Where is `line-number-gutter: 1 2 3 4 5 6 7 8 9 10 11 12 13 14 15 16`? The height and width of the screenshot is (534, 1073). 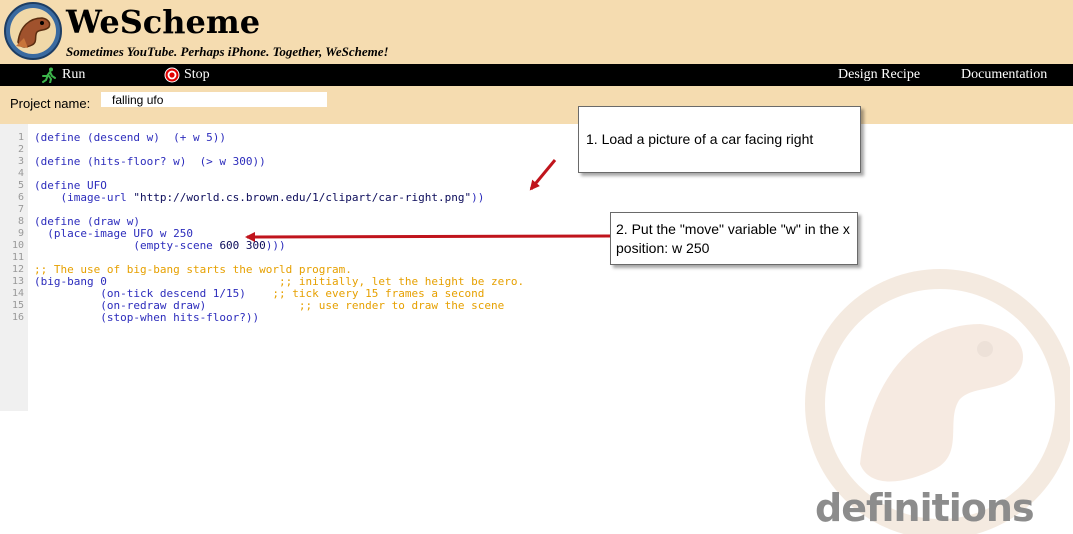
line-number-gutter: 1 2 3 4 5 6 7 8 9 10 11 12 13 14 15 16 is located at coordinates (14, 267).